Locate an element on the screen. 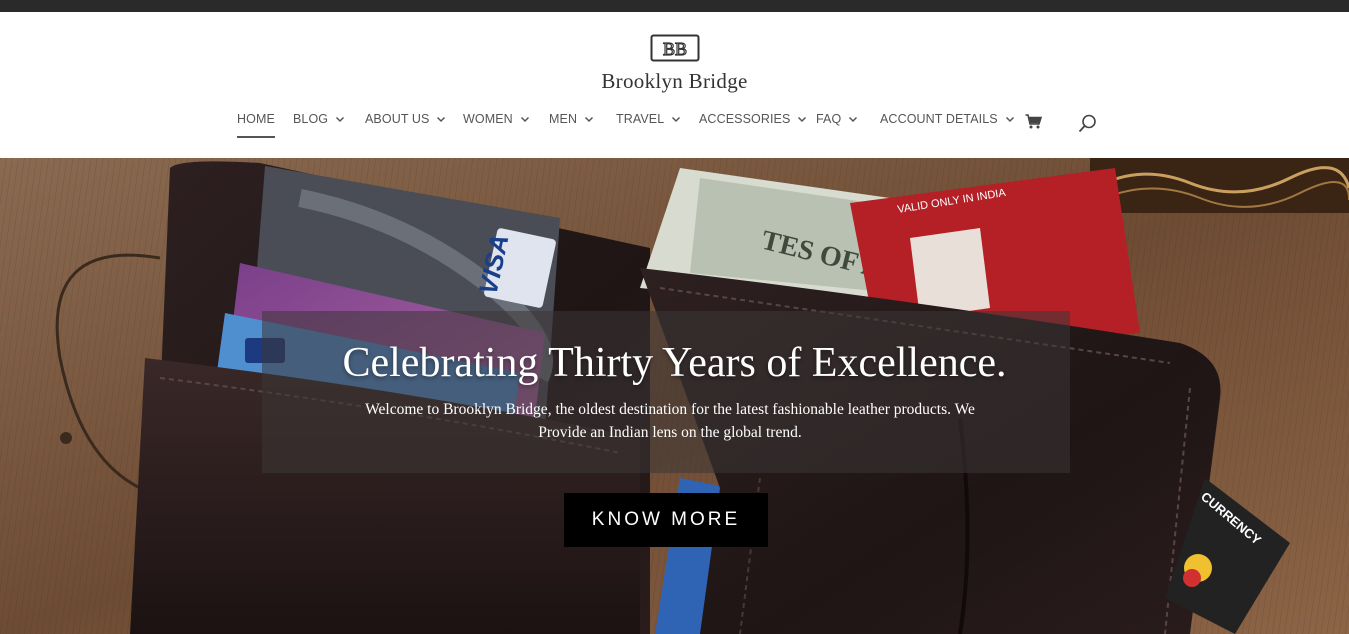  nav-item-label: TRAVEL is located at coordinates (640, 119).